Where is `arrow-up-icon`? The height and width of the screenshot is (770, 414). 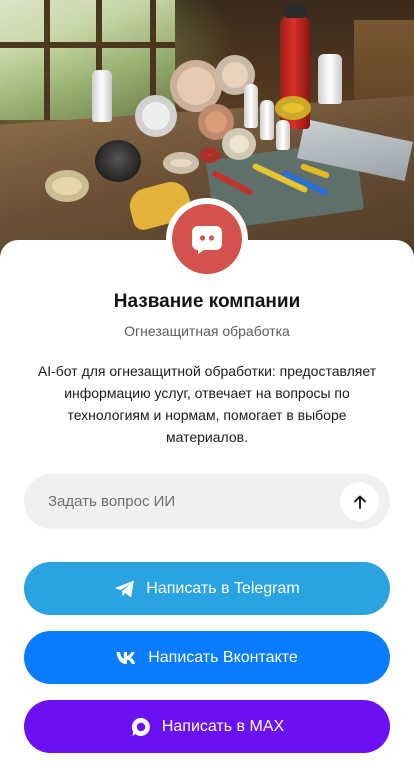
arrow-up-icon is located at coordinates (359, 502).